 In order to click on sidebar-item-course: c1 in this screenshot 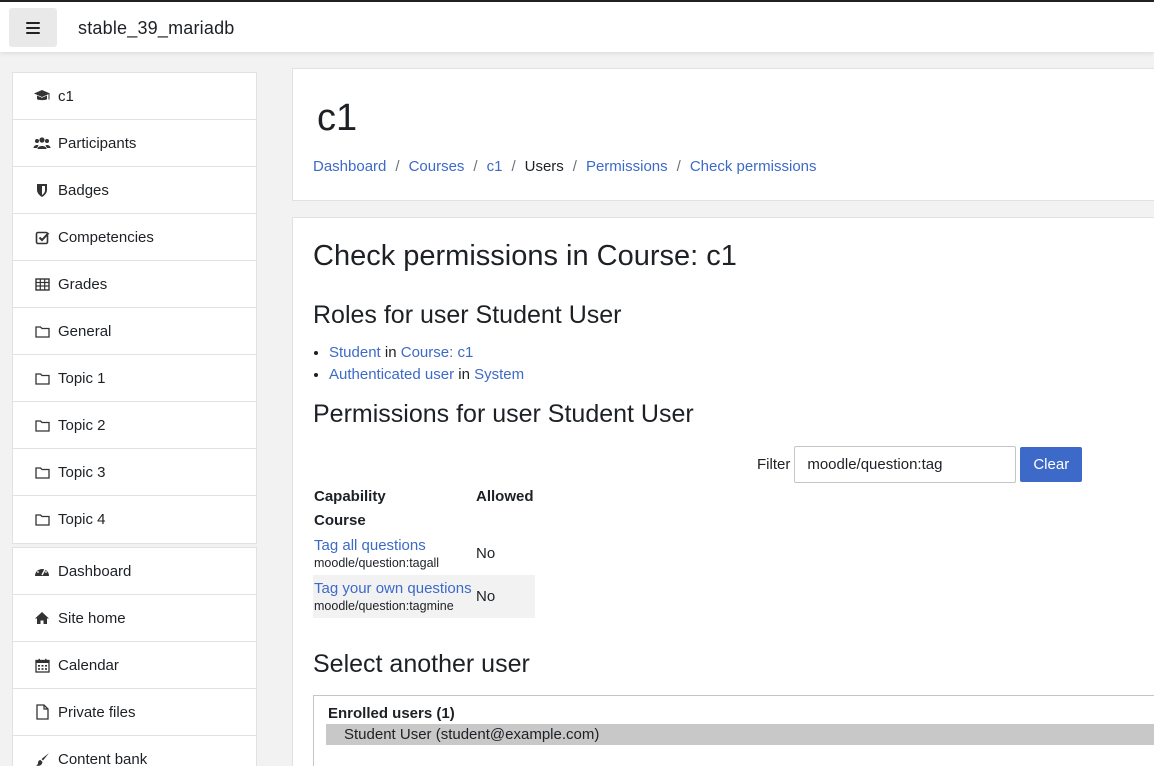, I will do `click(134, 96)`.